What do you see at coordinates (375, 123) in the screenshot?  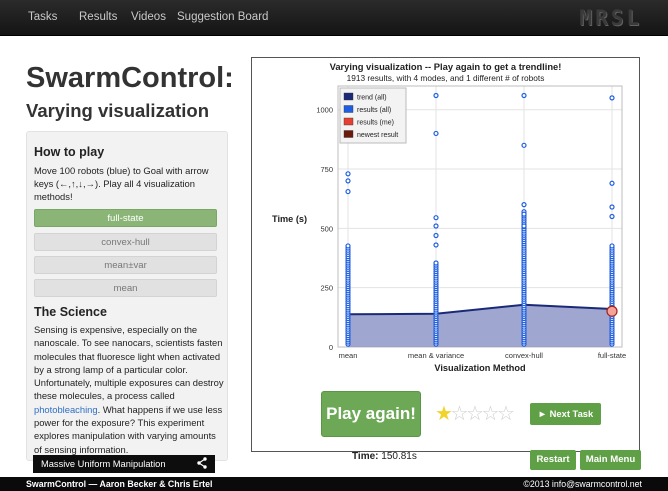 I see `legend-label: results (me)` at bounding box center [375, 123].